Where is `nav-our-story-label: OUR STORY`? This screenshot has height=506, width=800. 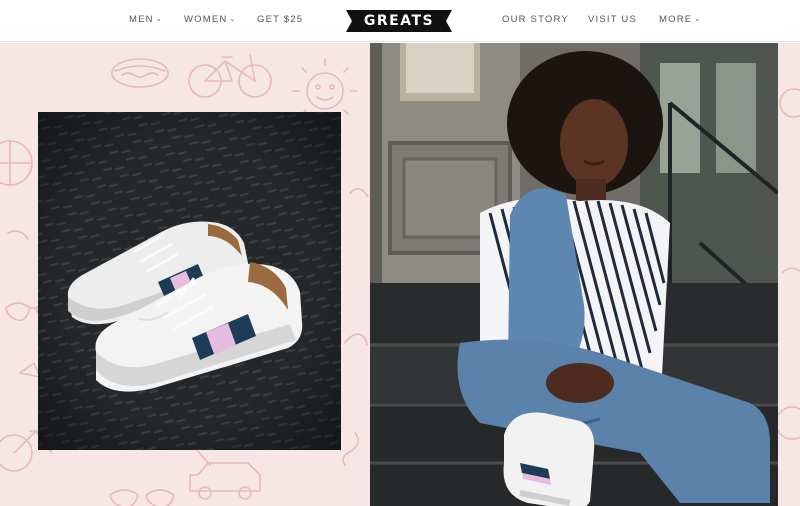 nav-our-story-label: OUR STORY is located at coordinates (535, 19).